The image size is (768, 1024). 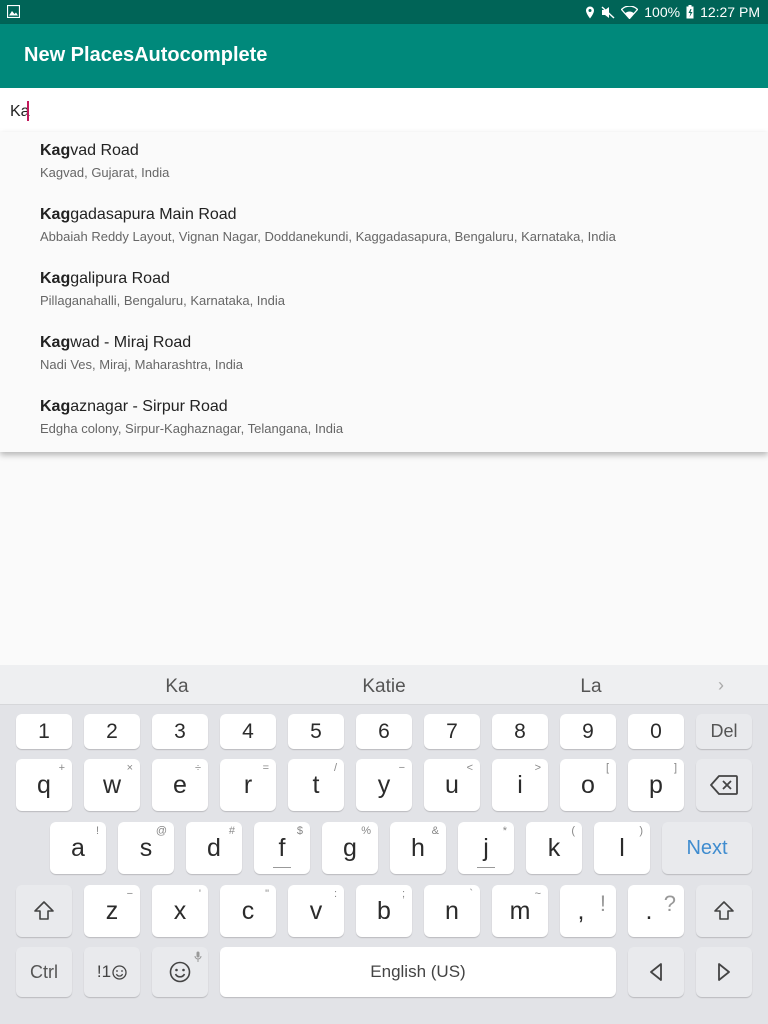 I want to click on mic-icon, so click(x=198, y=956).